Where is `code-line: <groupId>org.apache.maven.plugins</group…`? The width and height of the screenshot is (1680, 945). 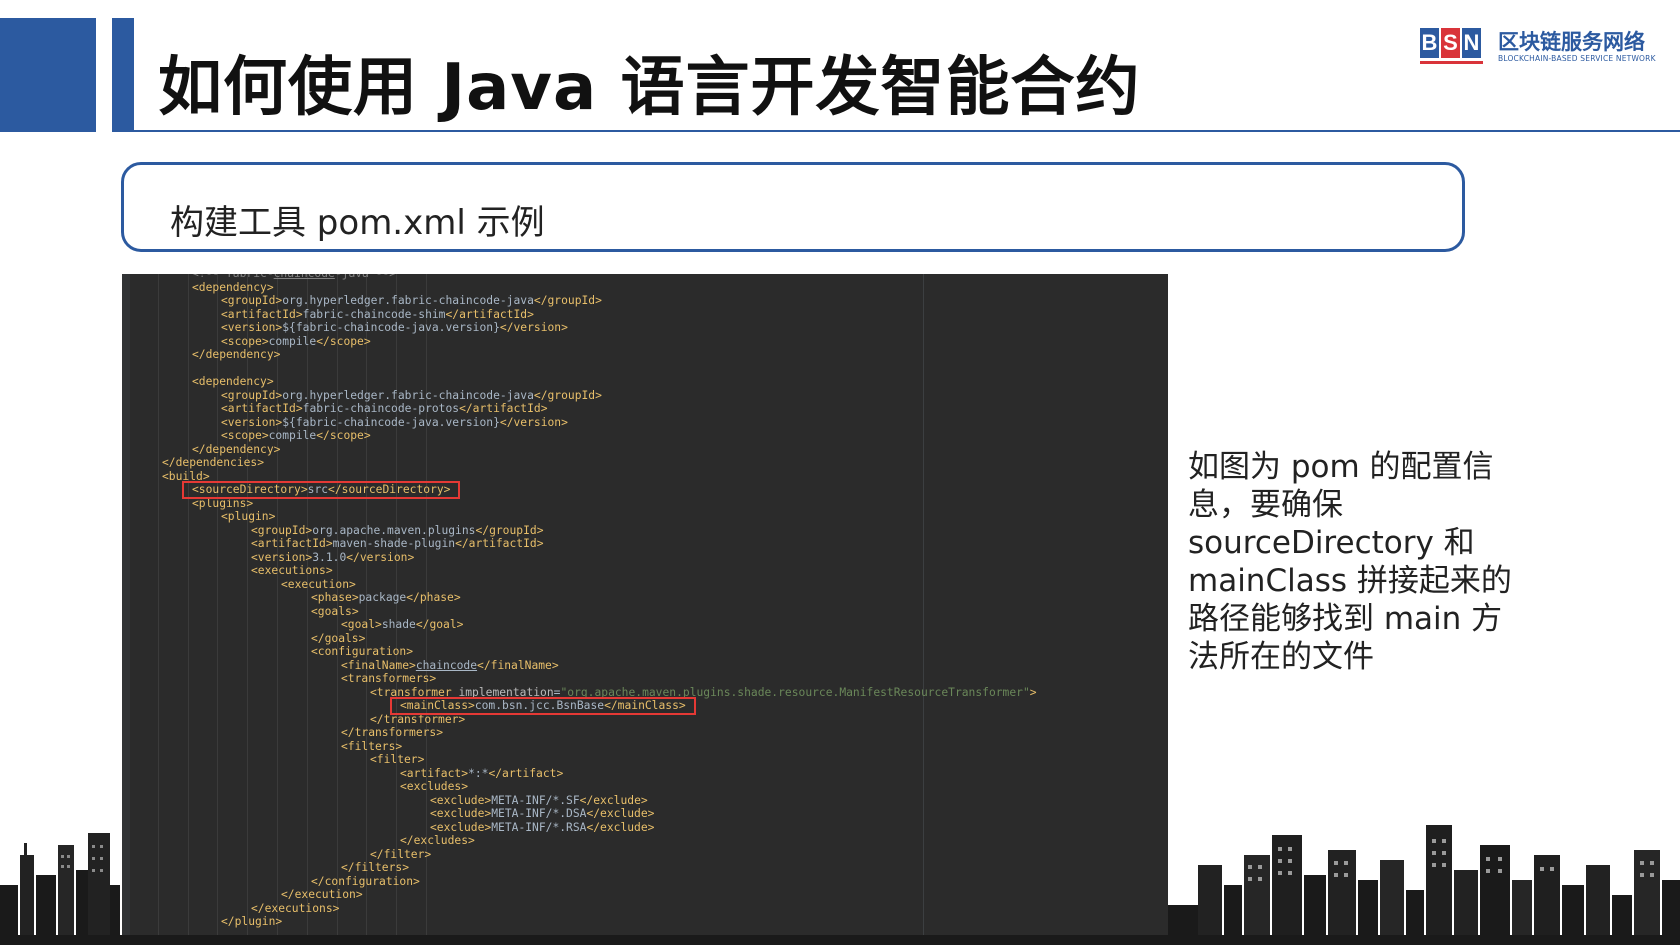 code-line: <groupId>org.apache.maven.plugins</group… is located at coordinates (397, 530).